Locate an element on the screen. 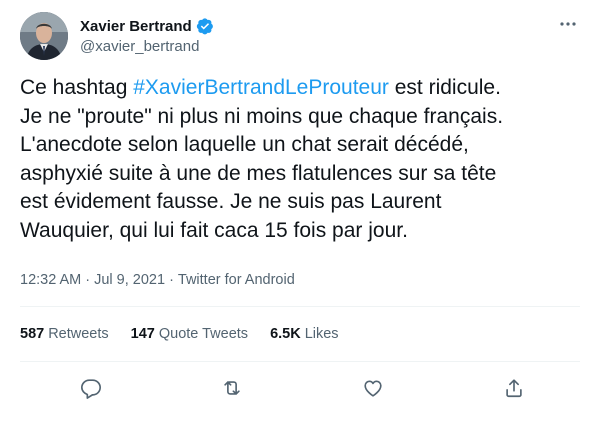  more-options-button is located at coordinates (568, 24).